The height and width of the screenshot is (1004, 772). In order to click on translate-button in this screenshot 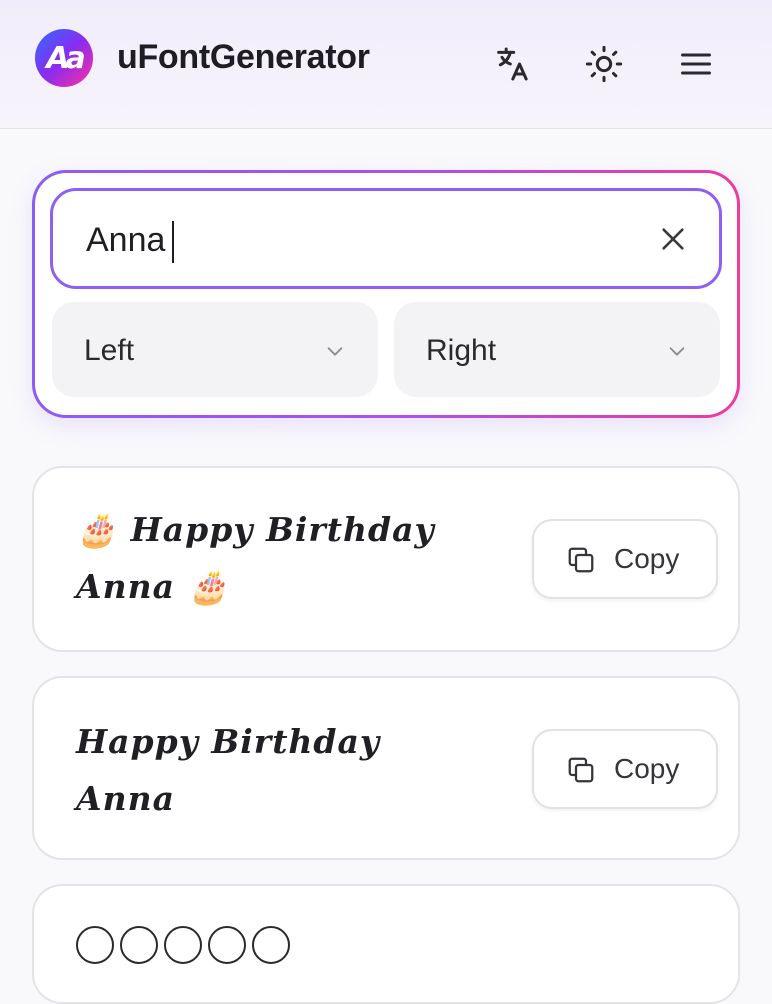, I will do `click(512, 64)`.